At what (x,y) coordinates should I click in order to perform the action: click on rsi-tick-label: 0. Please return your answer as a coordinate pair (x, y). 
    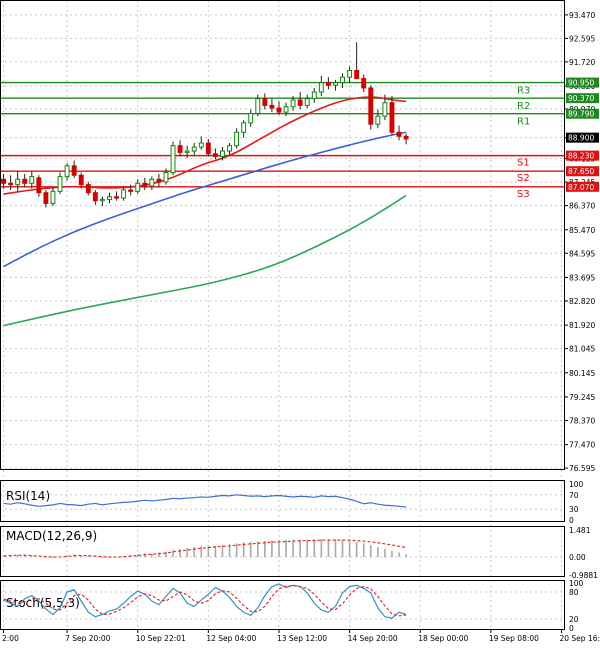
    Looking at the image, I should click on (571, 520).